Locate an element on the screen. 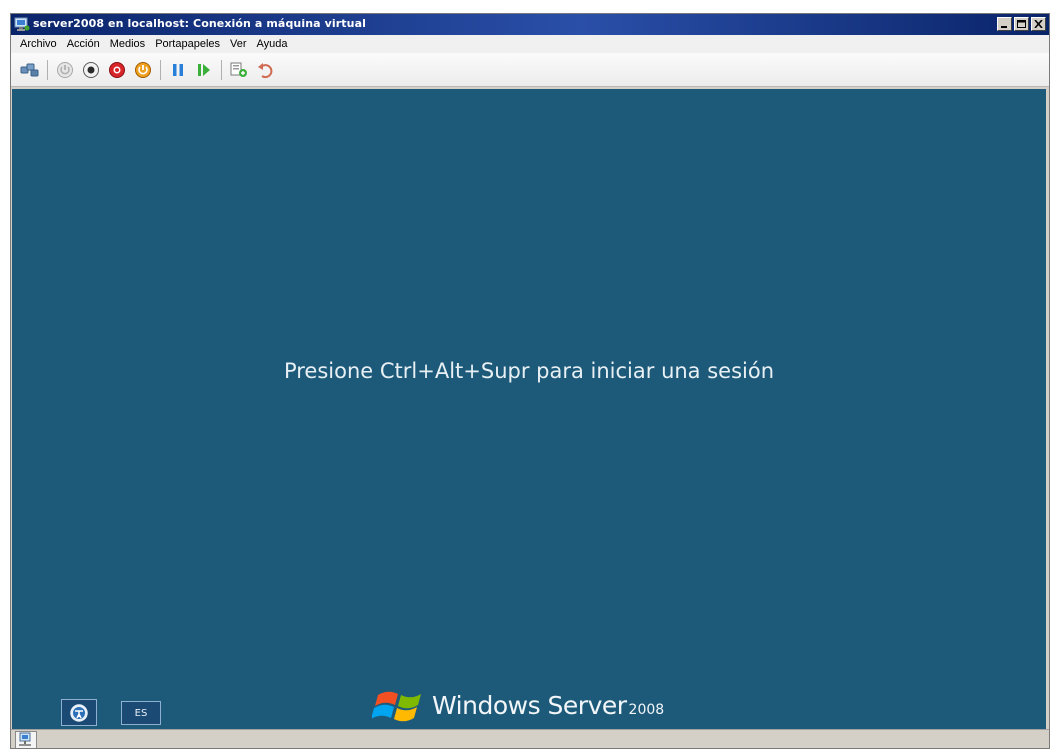 This screenshot has height=752, width=1052. brand-version: 2008 is located at coordinates (646, 709).